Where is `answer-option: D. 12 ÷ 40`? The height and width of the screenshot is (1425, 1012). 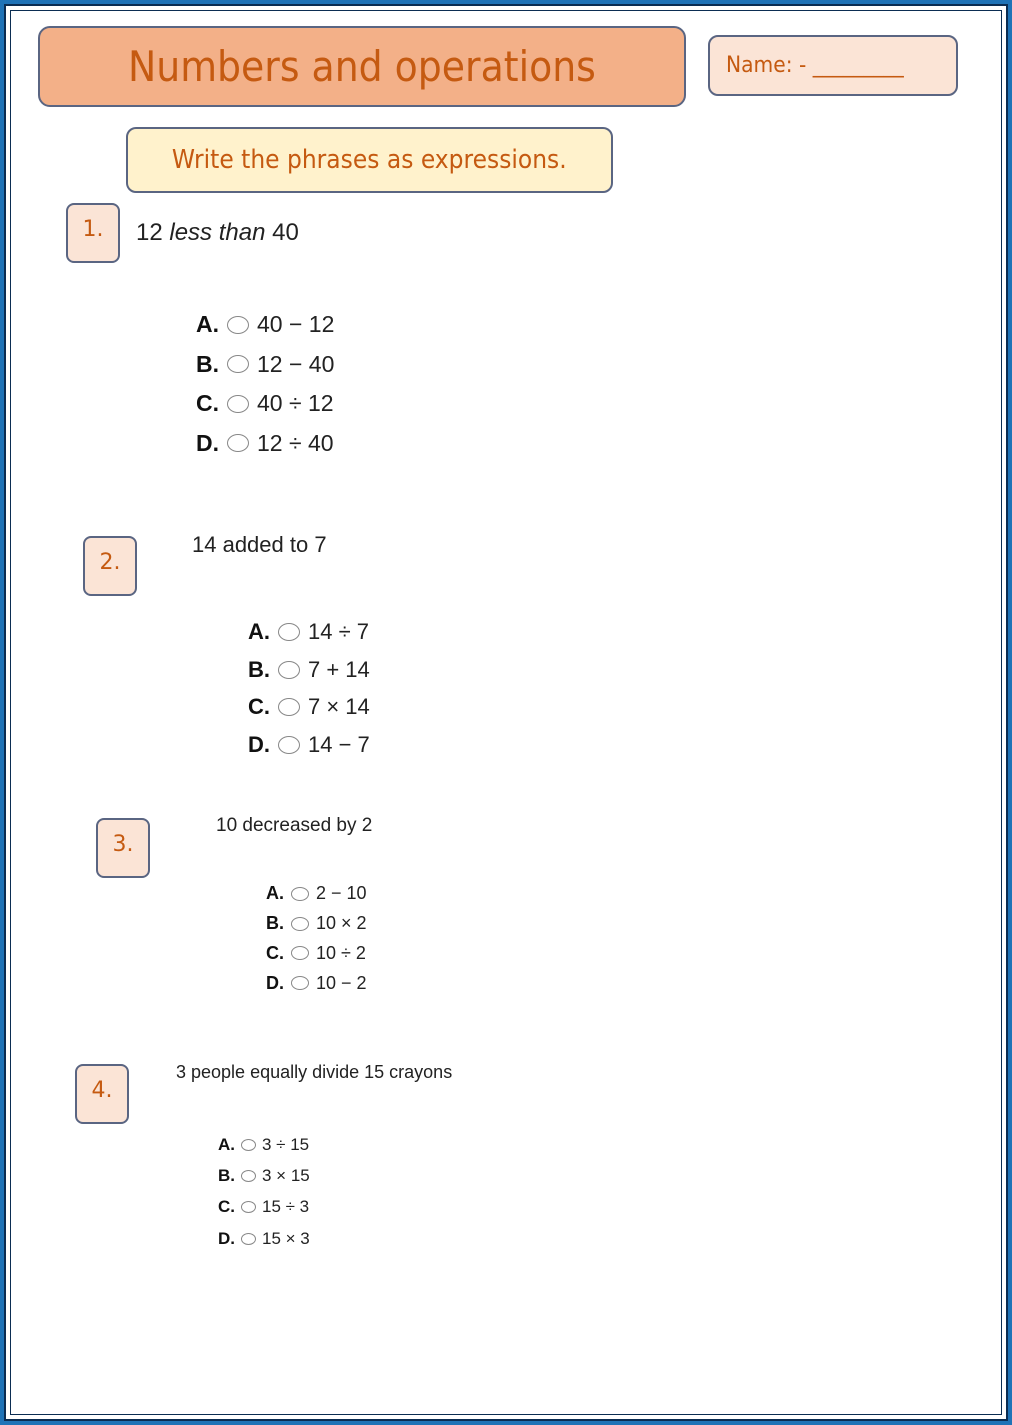 answer-option: D. 12 ÷ 40 is located at coordinates (265, 444).